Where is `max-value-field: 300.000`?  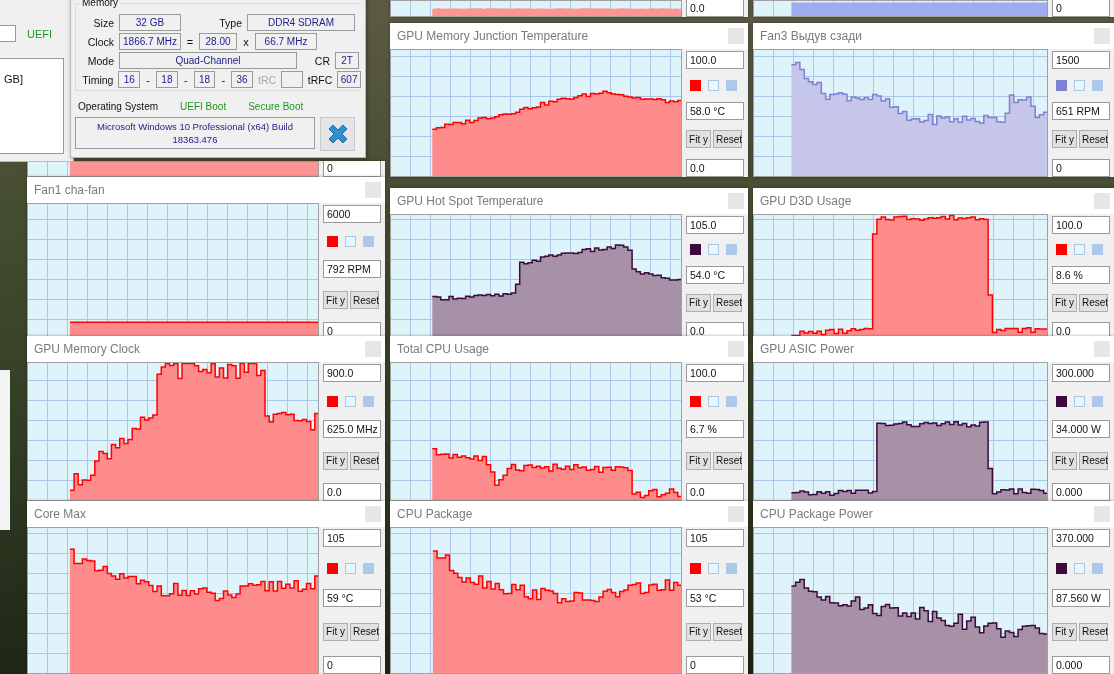
max-value-field: 300.000 is located at coordinates (1081, 373).